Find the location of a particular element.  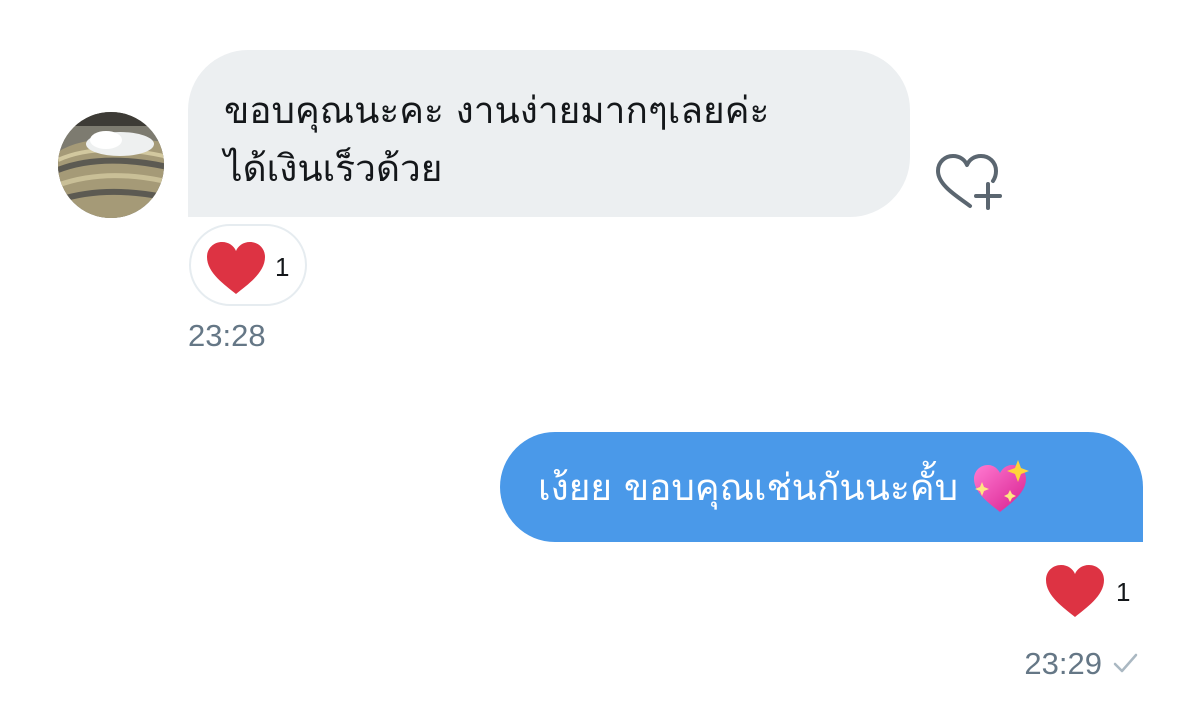

reaction-indicator: 1 is located at coordinates (1094, 593).